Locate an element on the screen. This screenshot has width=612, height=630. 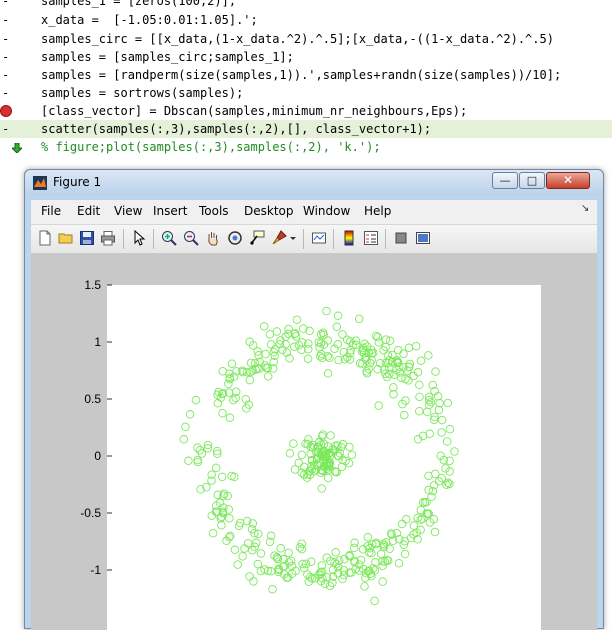
link-plot-icon is located at coordinates (319, 238).